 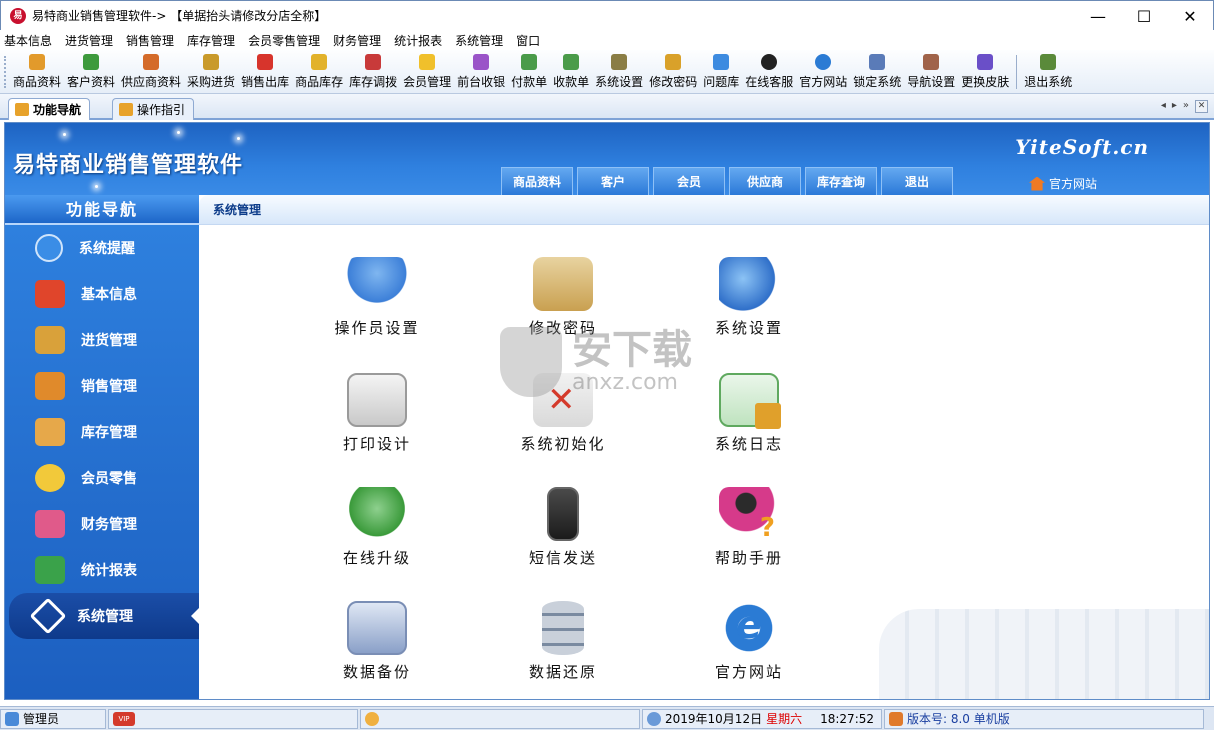 I want to click on menu-inventory: 库存管理, so click(x=211, y=40).